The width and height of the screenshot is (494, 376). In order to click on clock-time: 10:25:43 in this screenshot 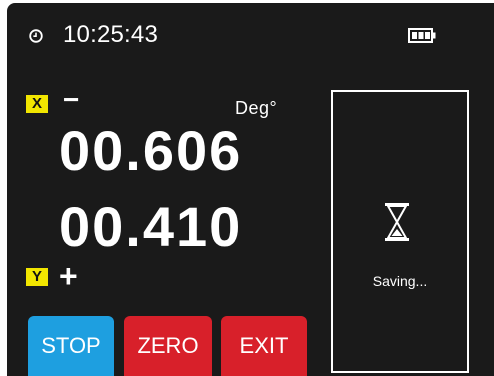, I will do `click(111, 34)`.